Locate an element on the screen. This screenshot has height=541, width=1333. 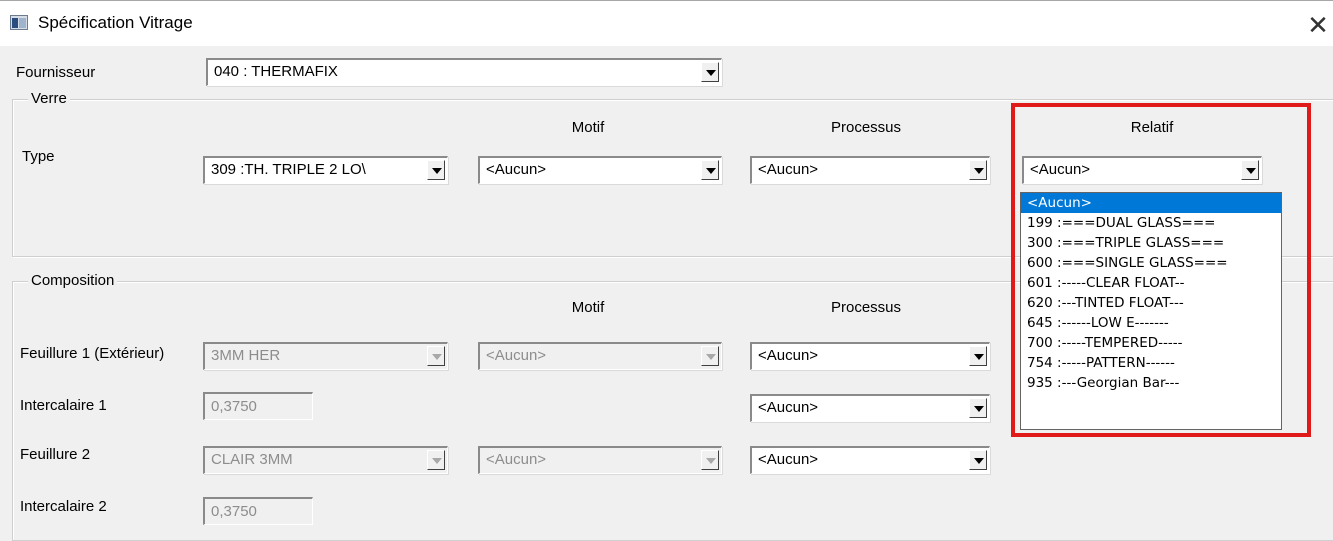
feuillure1-motif-dropdown-button is located at coordinates (710, 356).